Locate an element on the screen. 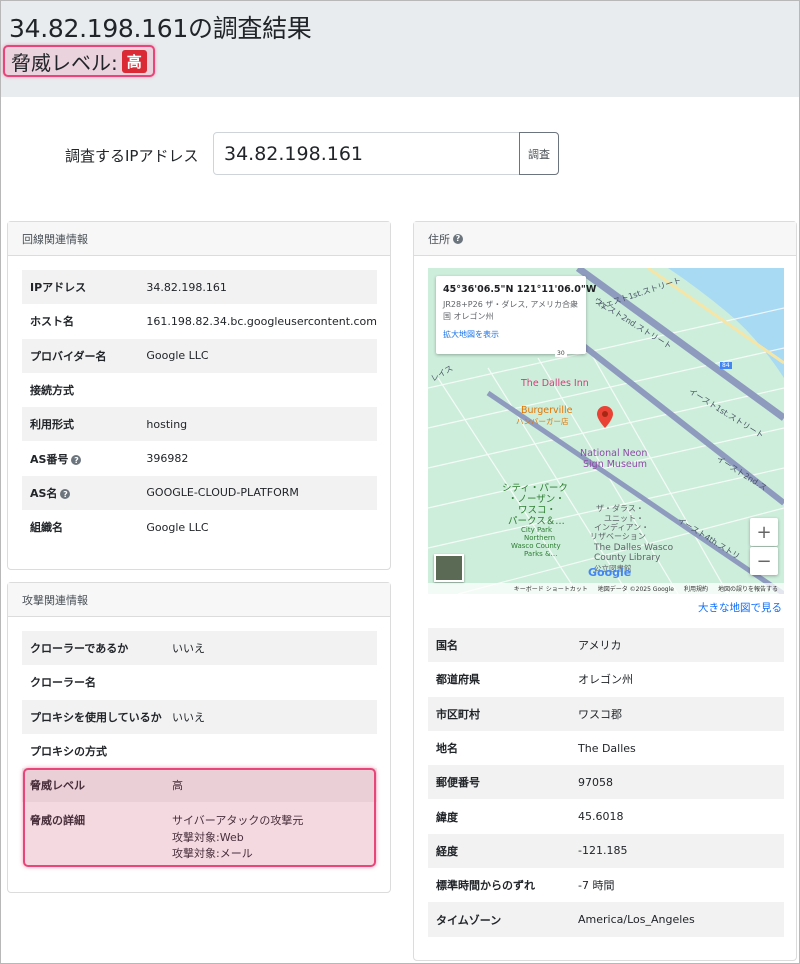 Image resolution: width=800 pixels, height=964 pixels. table-row: AS番号? 396982 is located at coordinates (199, 458).